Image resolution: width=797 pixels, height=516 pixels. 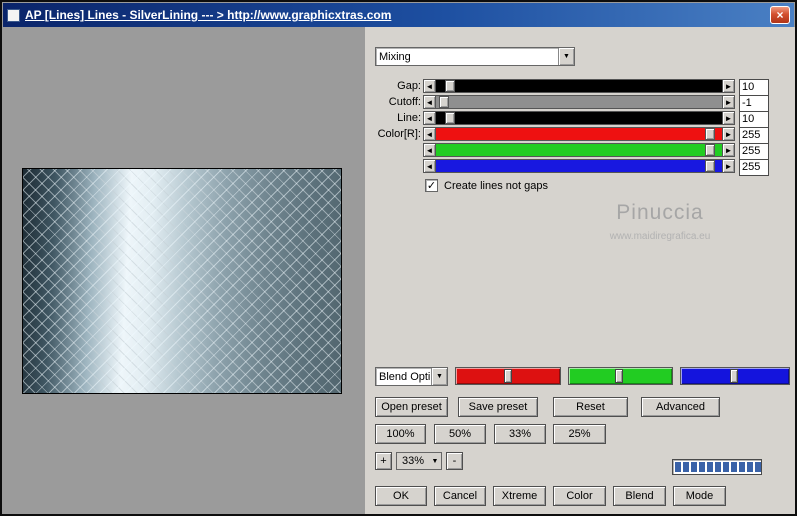 I want to click on gap-slider-thumb, so click(x=449, y=86).